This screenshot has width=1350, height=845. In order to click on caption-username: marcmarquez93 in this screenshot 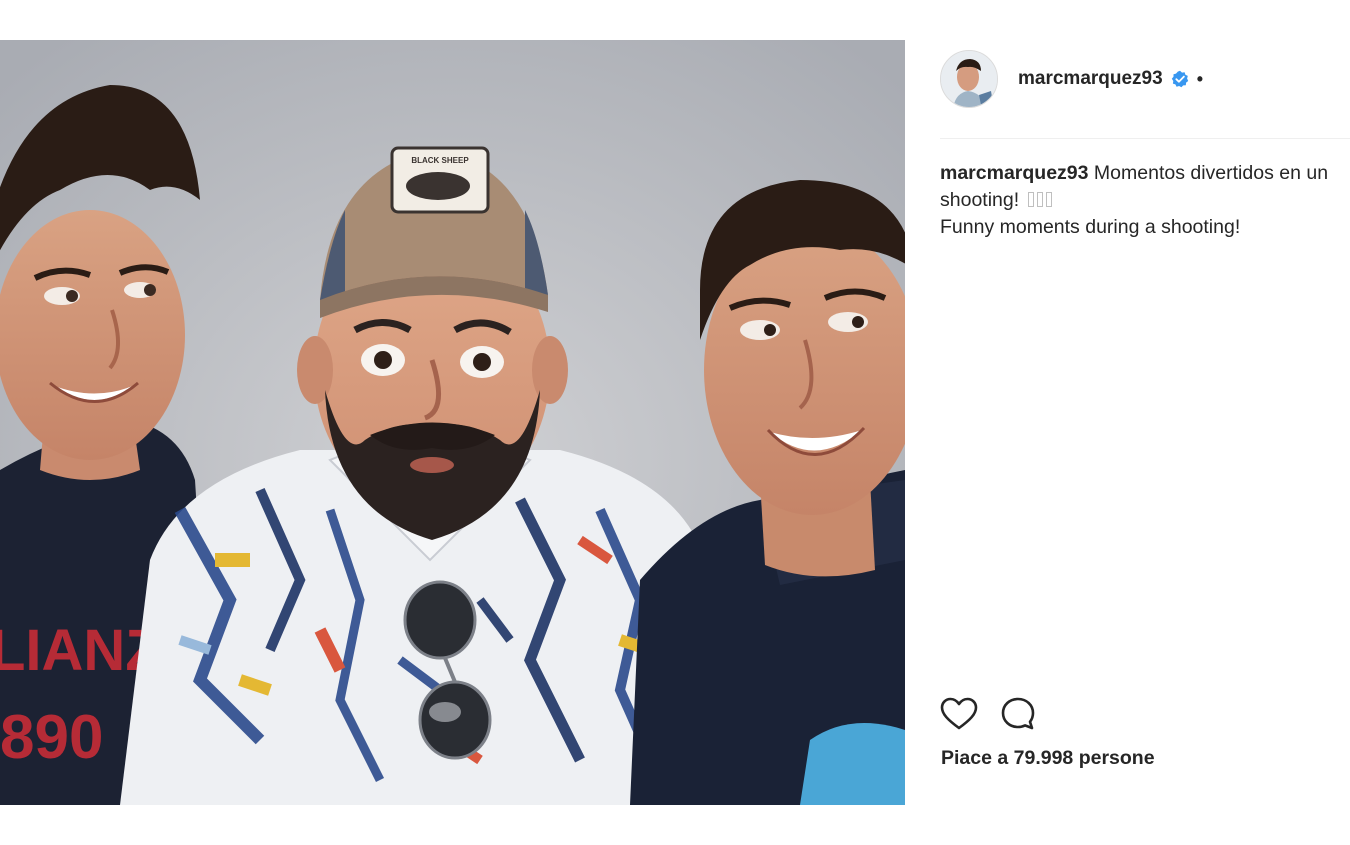, I will do `click(1014, 173)`.